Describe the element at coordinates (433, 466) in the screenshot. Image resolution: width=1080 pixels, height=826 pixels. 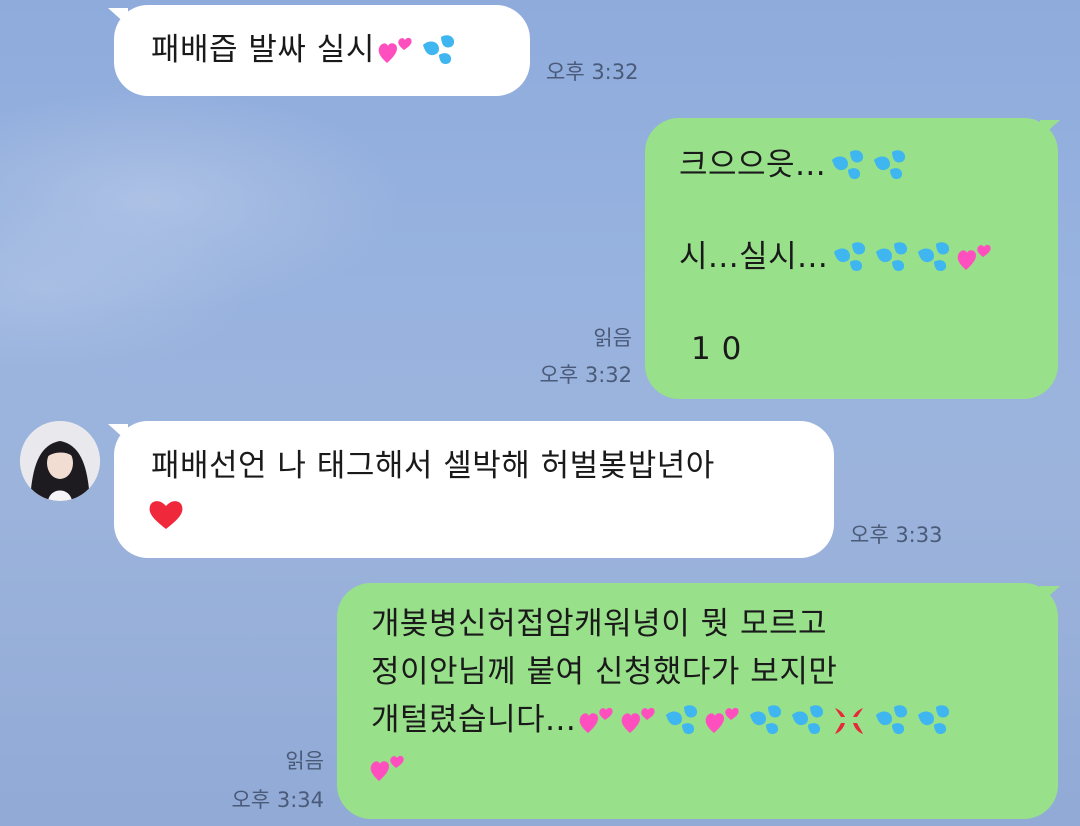
I see `message-text: 패배선언 나 태그해서 셀박해 허벌봊밥년아` at that location.